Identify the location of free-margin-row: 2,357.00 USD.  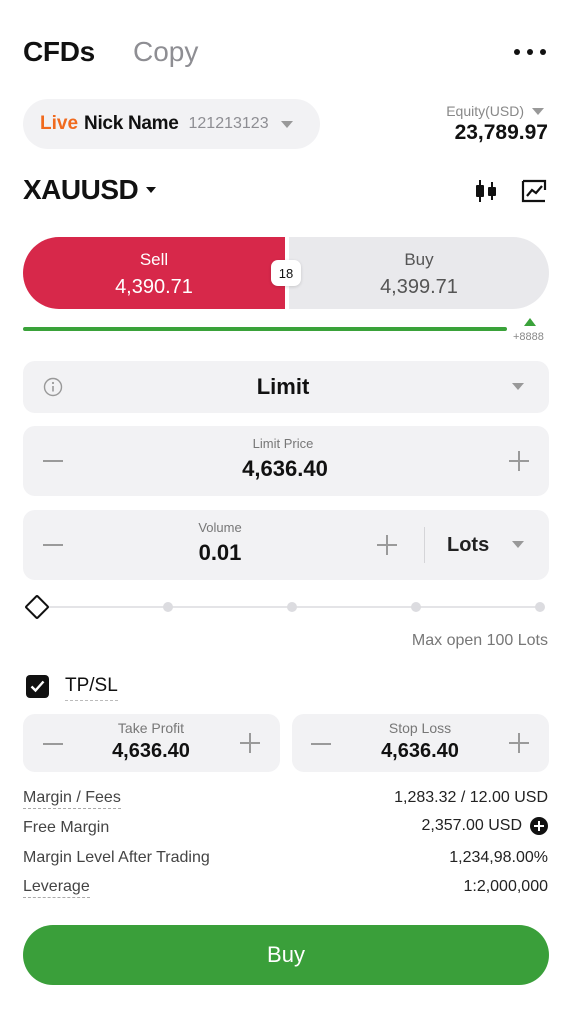
(484, 826).